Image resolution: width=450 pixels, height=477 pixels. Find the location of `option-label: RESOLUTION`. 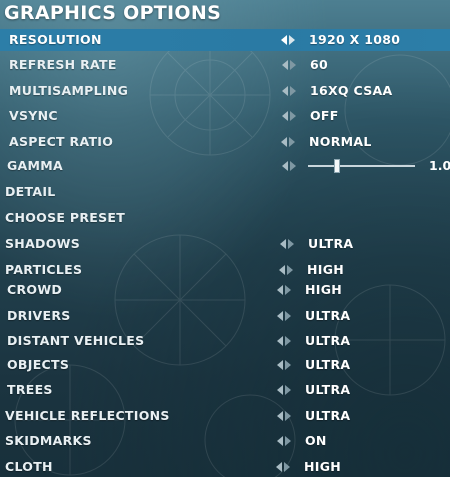

option-label: RESOLUTION is located at coordinates (55, 39).